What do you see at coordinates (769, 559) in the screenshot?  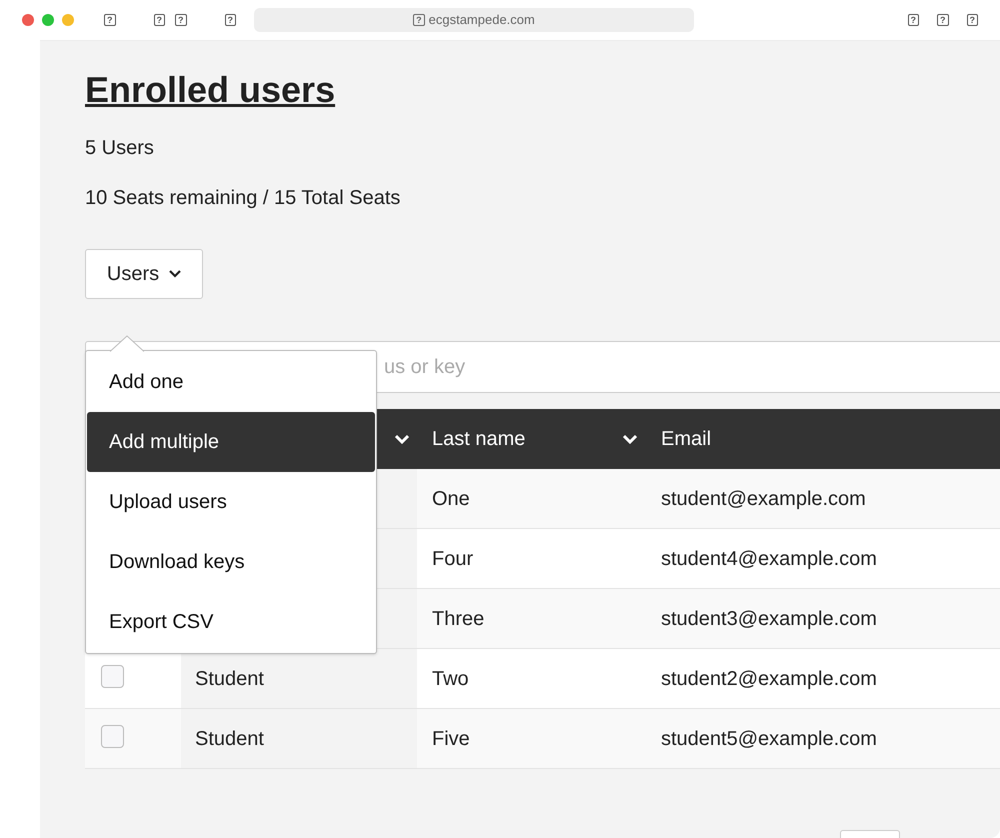 I see `table-cell-text: student4@example.com` at bounding box center [769, 559].